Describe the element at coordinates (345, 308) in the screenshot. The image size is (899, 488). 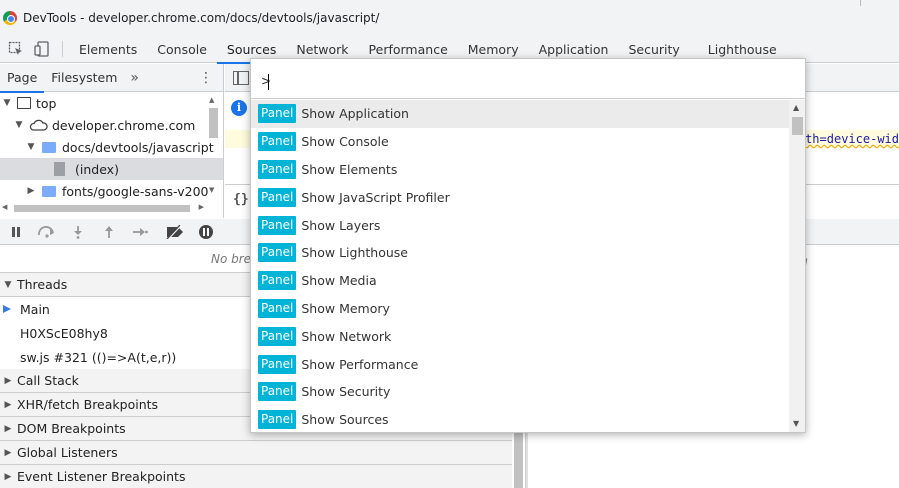
I see `command-label: Show Memory` at that location.